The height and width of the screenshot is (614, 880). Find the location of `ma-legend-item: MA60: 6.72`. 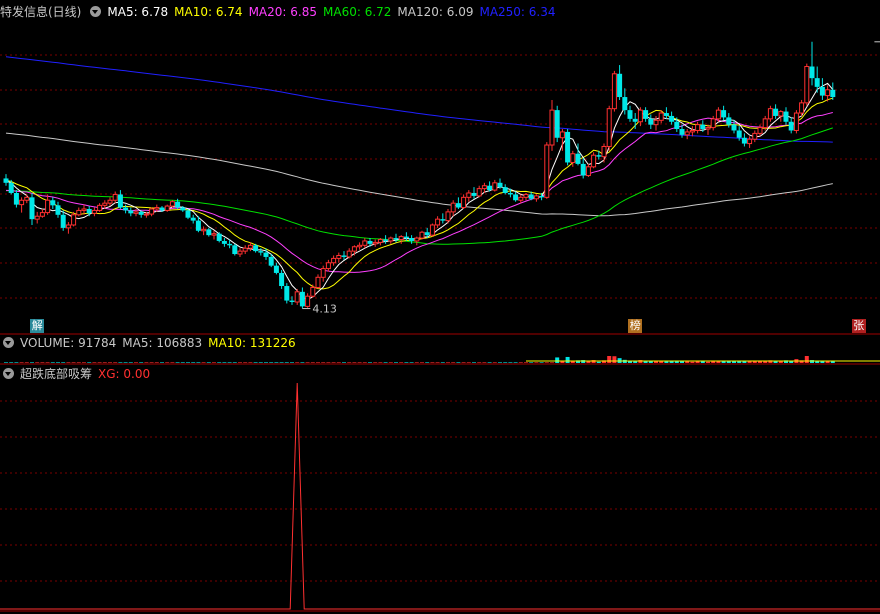

ma-legend-item: MA60: 6.72 is located at coordinates (357, 12).